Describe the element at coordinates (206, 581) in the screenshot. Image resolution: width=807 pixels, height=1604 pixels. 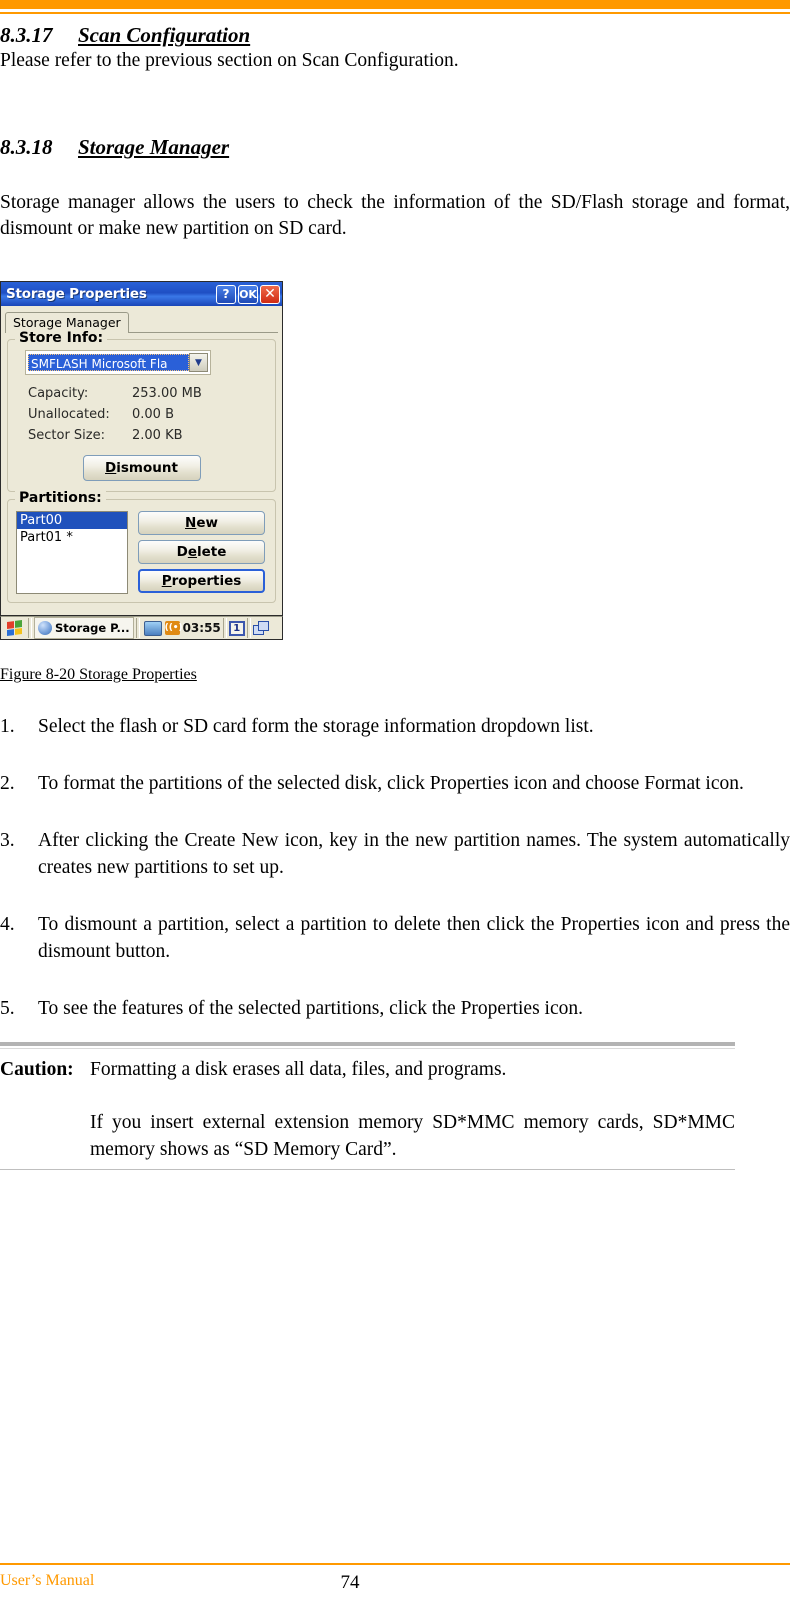
I see `properties-rest: roperties` at that location.